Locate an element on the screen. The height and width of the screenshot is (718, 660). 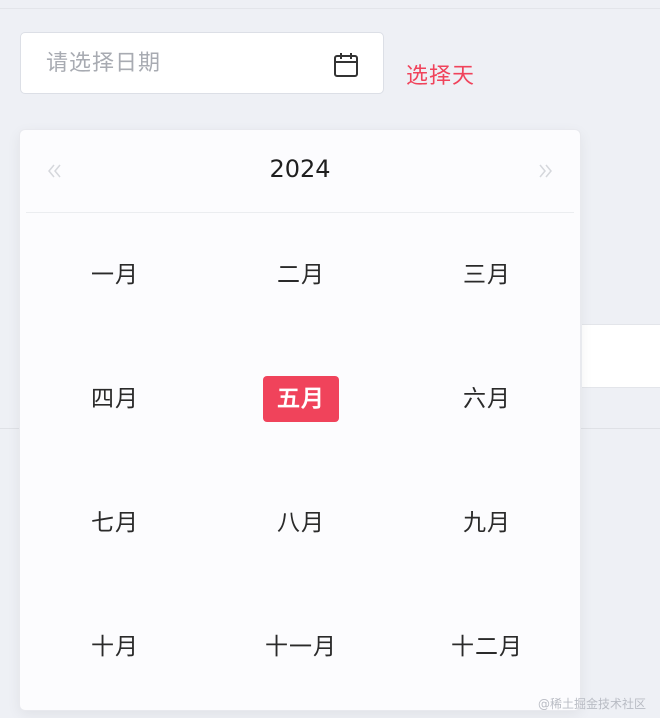
month-label: 六月 is located at coordinates (487, 399).